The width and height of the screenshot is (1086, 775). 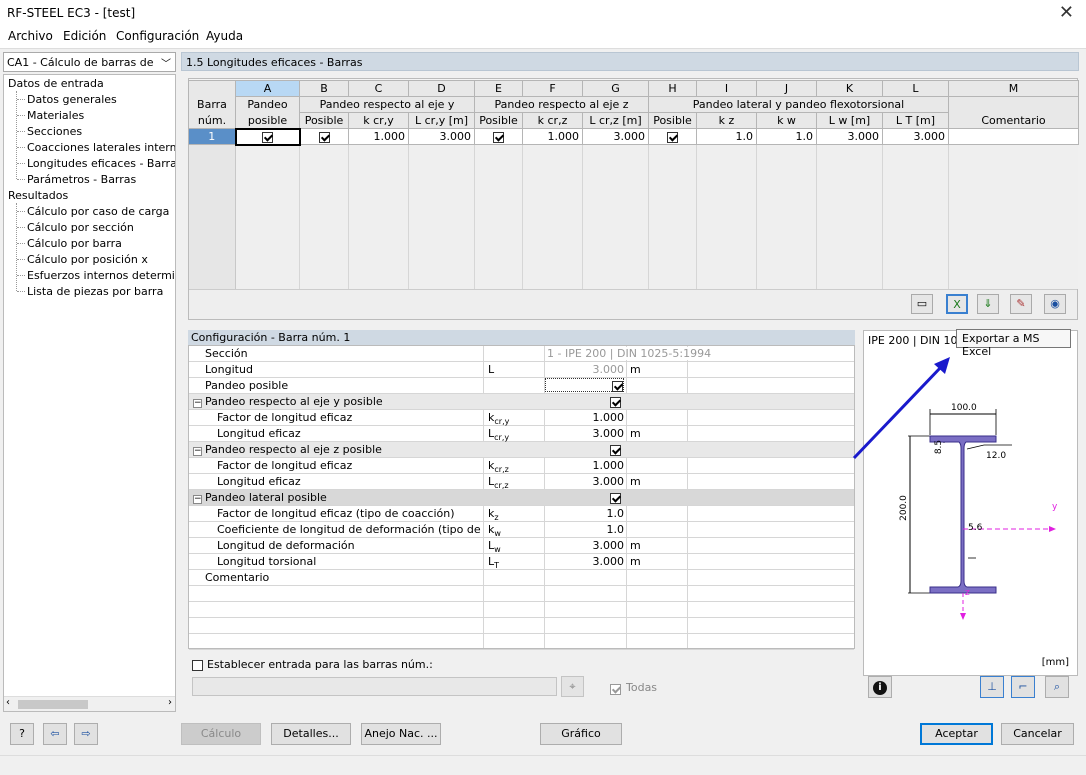 I want to click on row-number: 1, so click(x=212, y=136).